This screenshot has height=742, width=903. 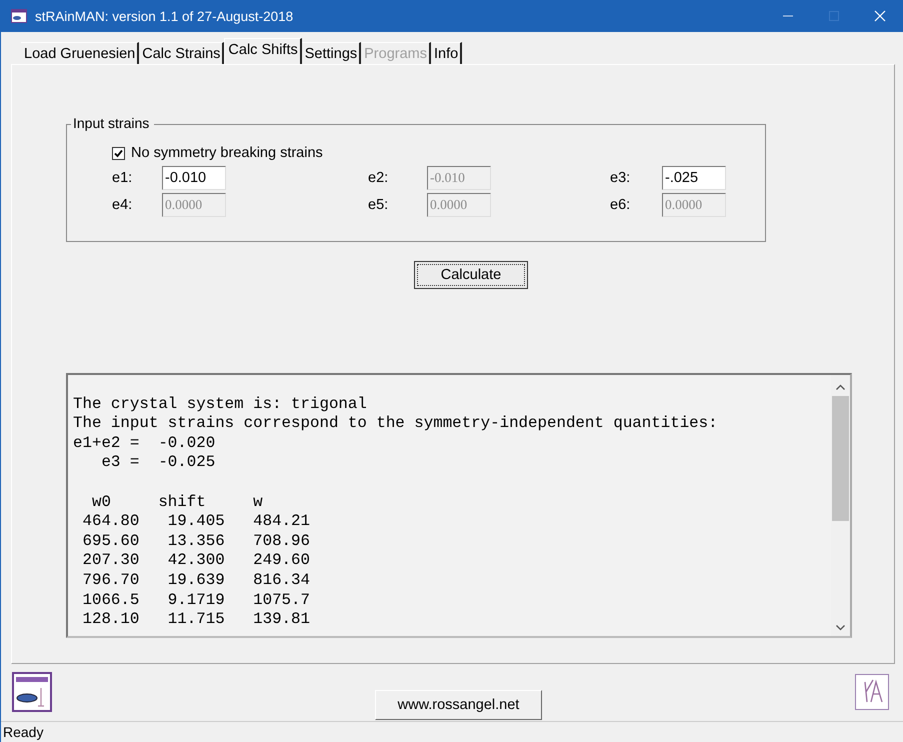 I want to click on input-field: -0.010, so click(x=194, y=178).